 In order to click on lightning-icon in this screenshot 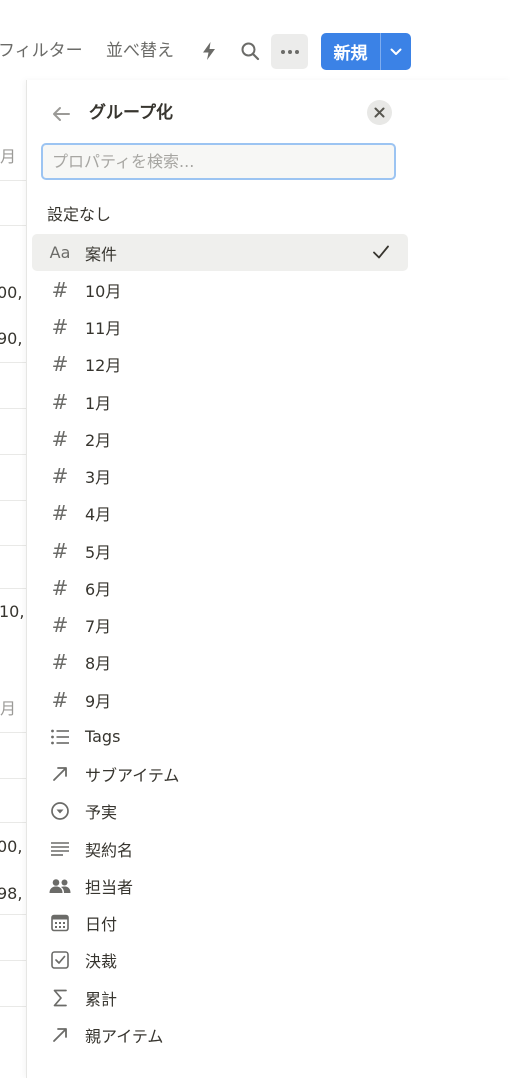, I will do `click(209, 51)`.